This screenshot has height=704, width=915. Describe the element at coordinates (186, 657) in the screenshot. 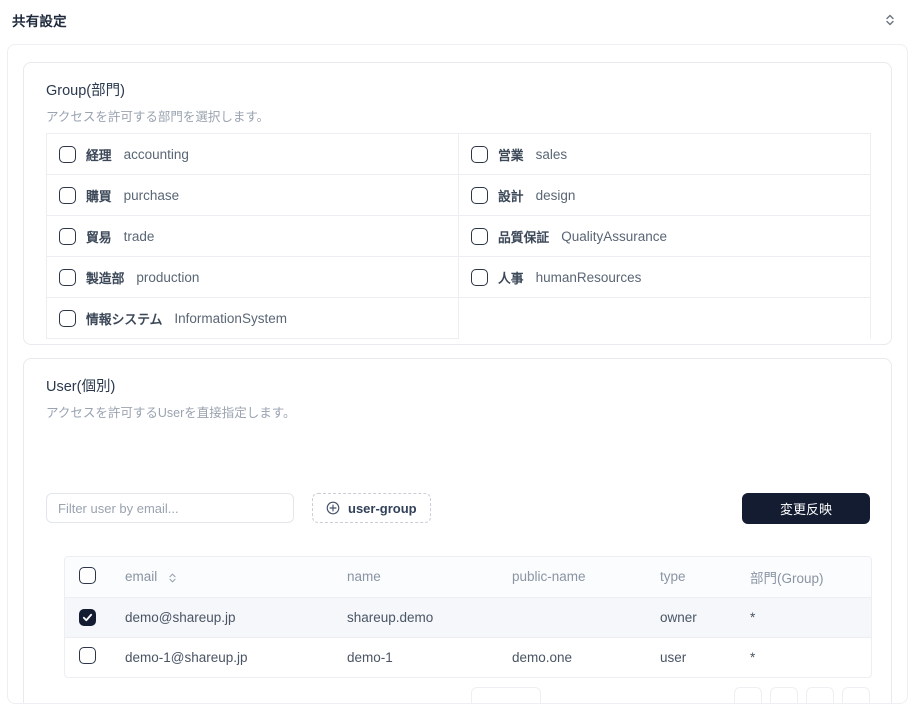

I see `cell-email: demo-1@shareup.jp` at that location.